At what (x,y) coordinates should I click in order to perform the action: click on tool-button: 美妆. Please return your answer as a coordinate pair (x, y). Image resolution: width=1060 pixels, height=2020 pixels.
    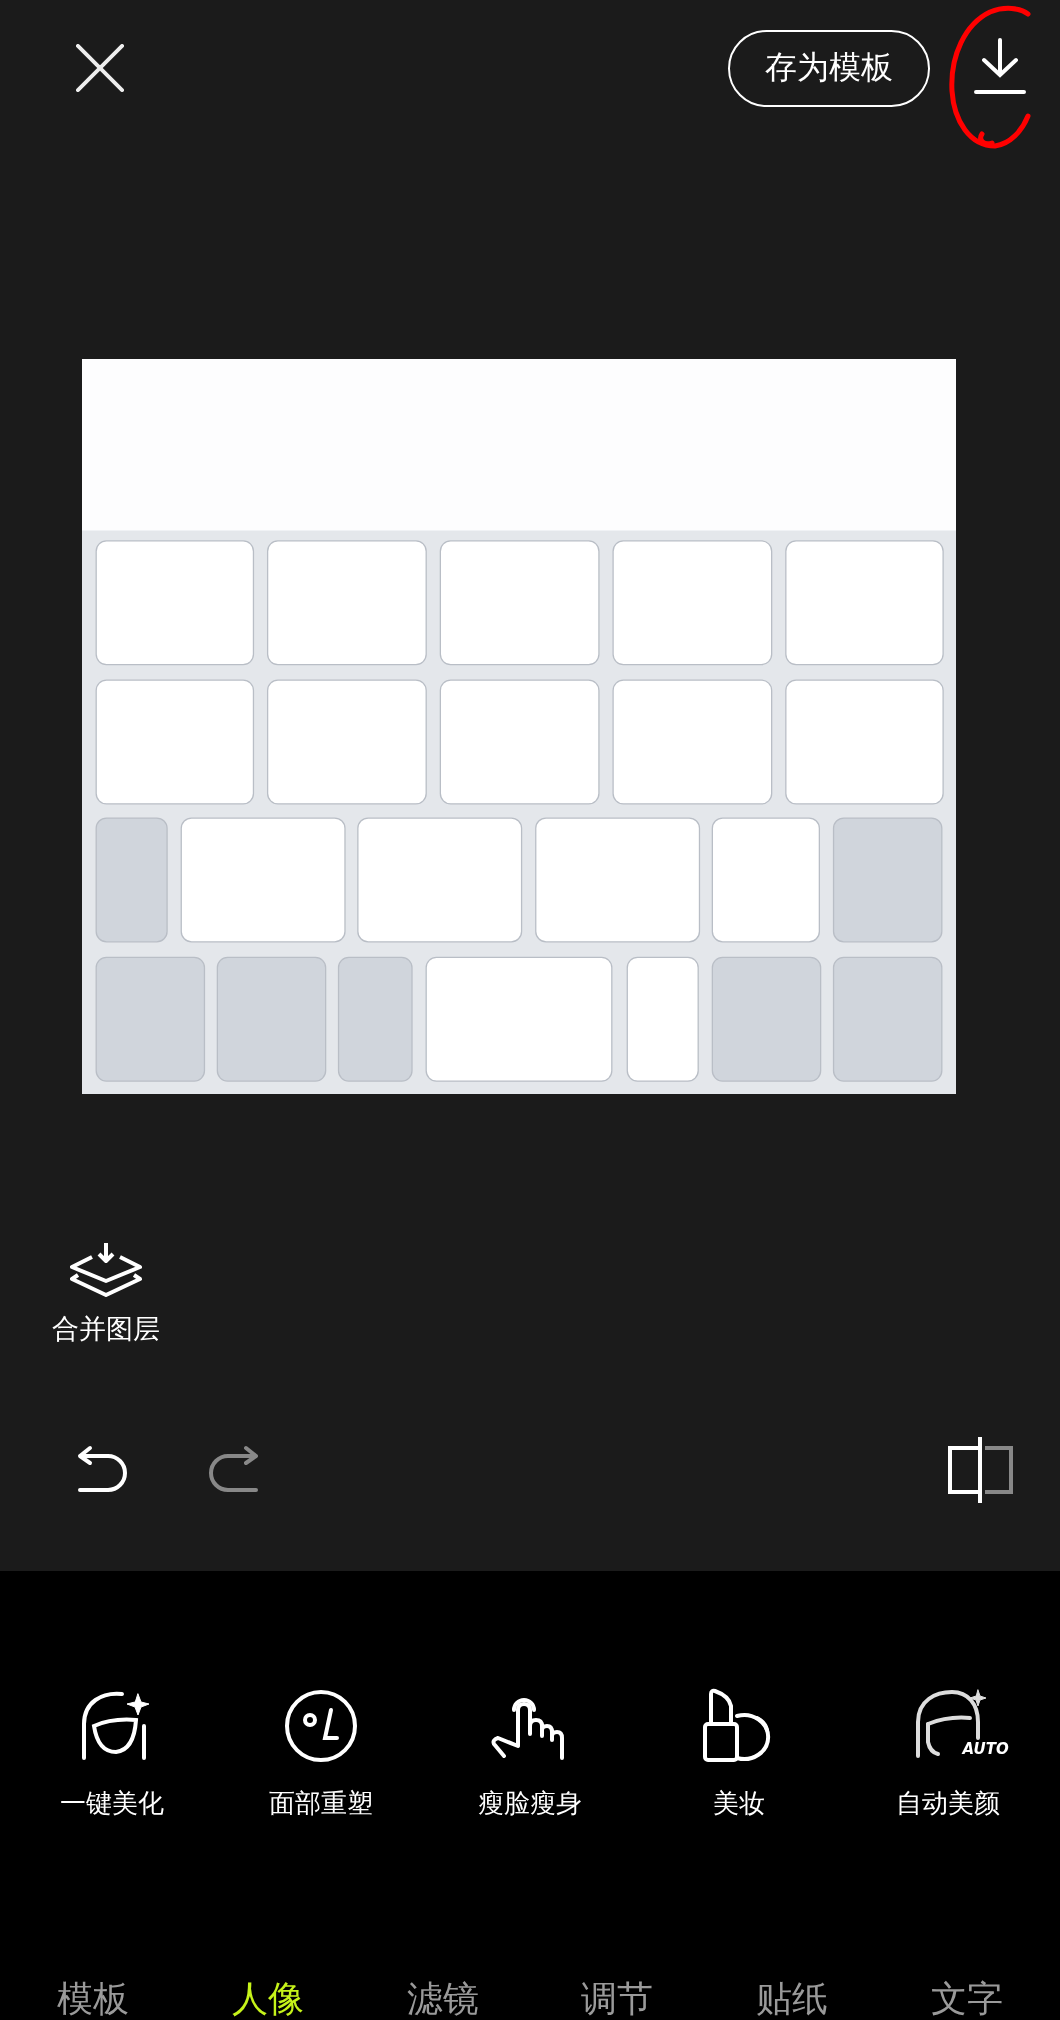
    Looking at the image, I should click on (738, 1753).